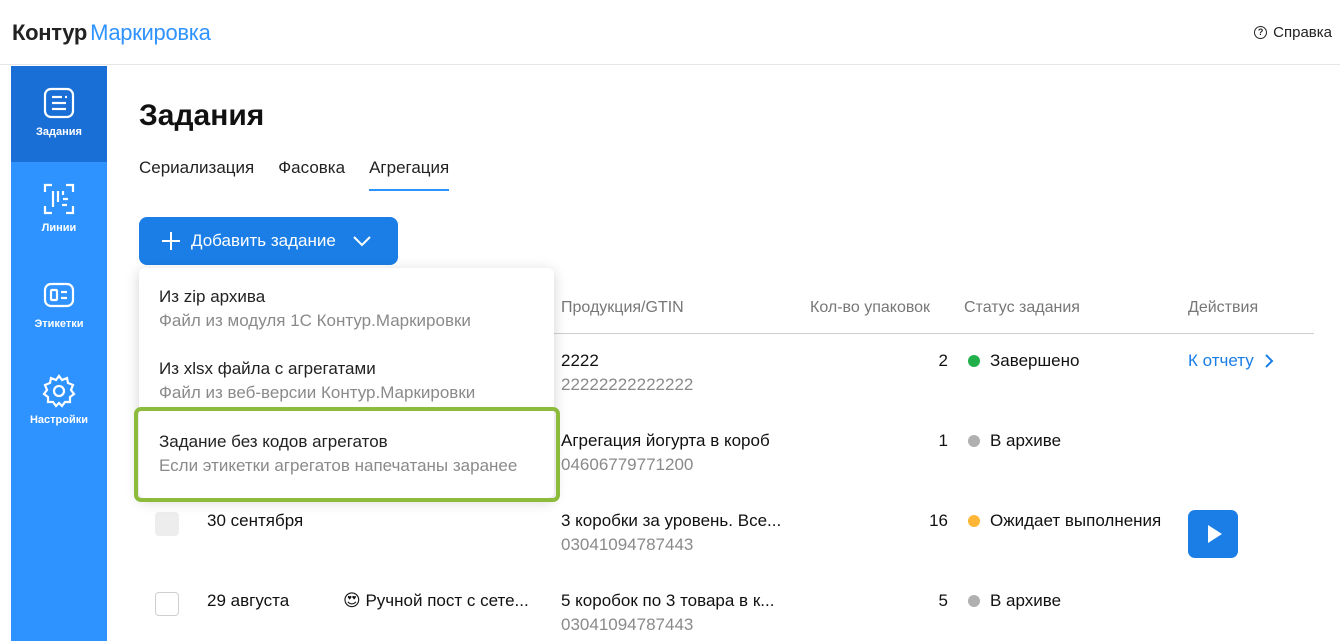  I want to click on sidebar-item-label: Настройки, so click(59, 420).